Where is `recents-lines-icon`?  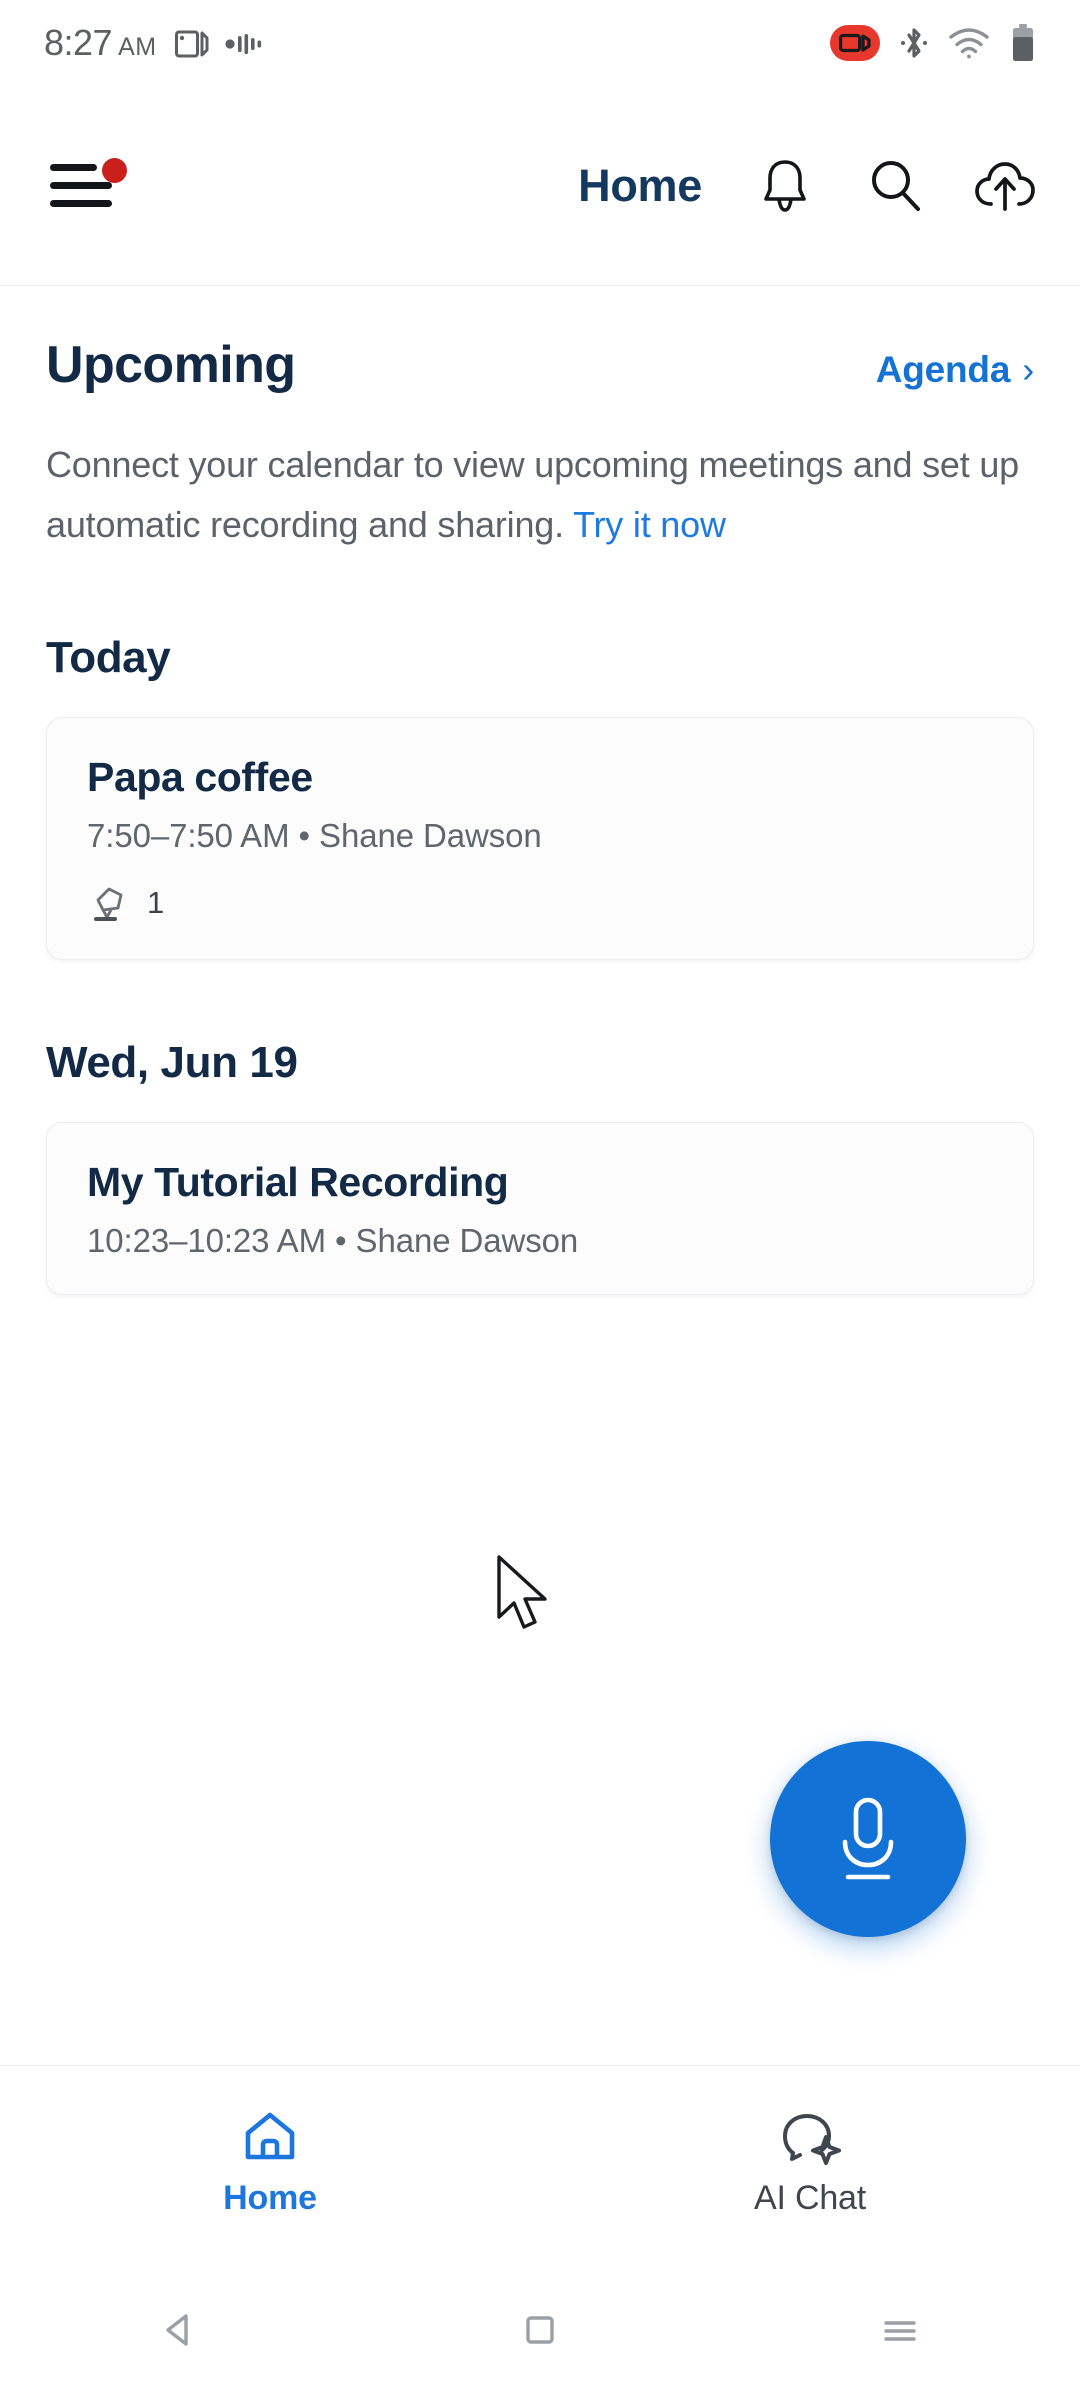 recents-lines-icon is located at coordinates (900, 2331).